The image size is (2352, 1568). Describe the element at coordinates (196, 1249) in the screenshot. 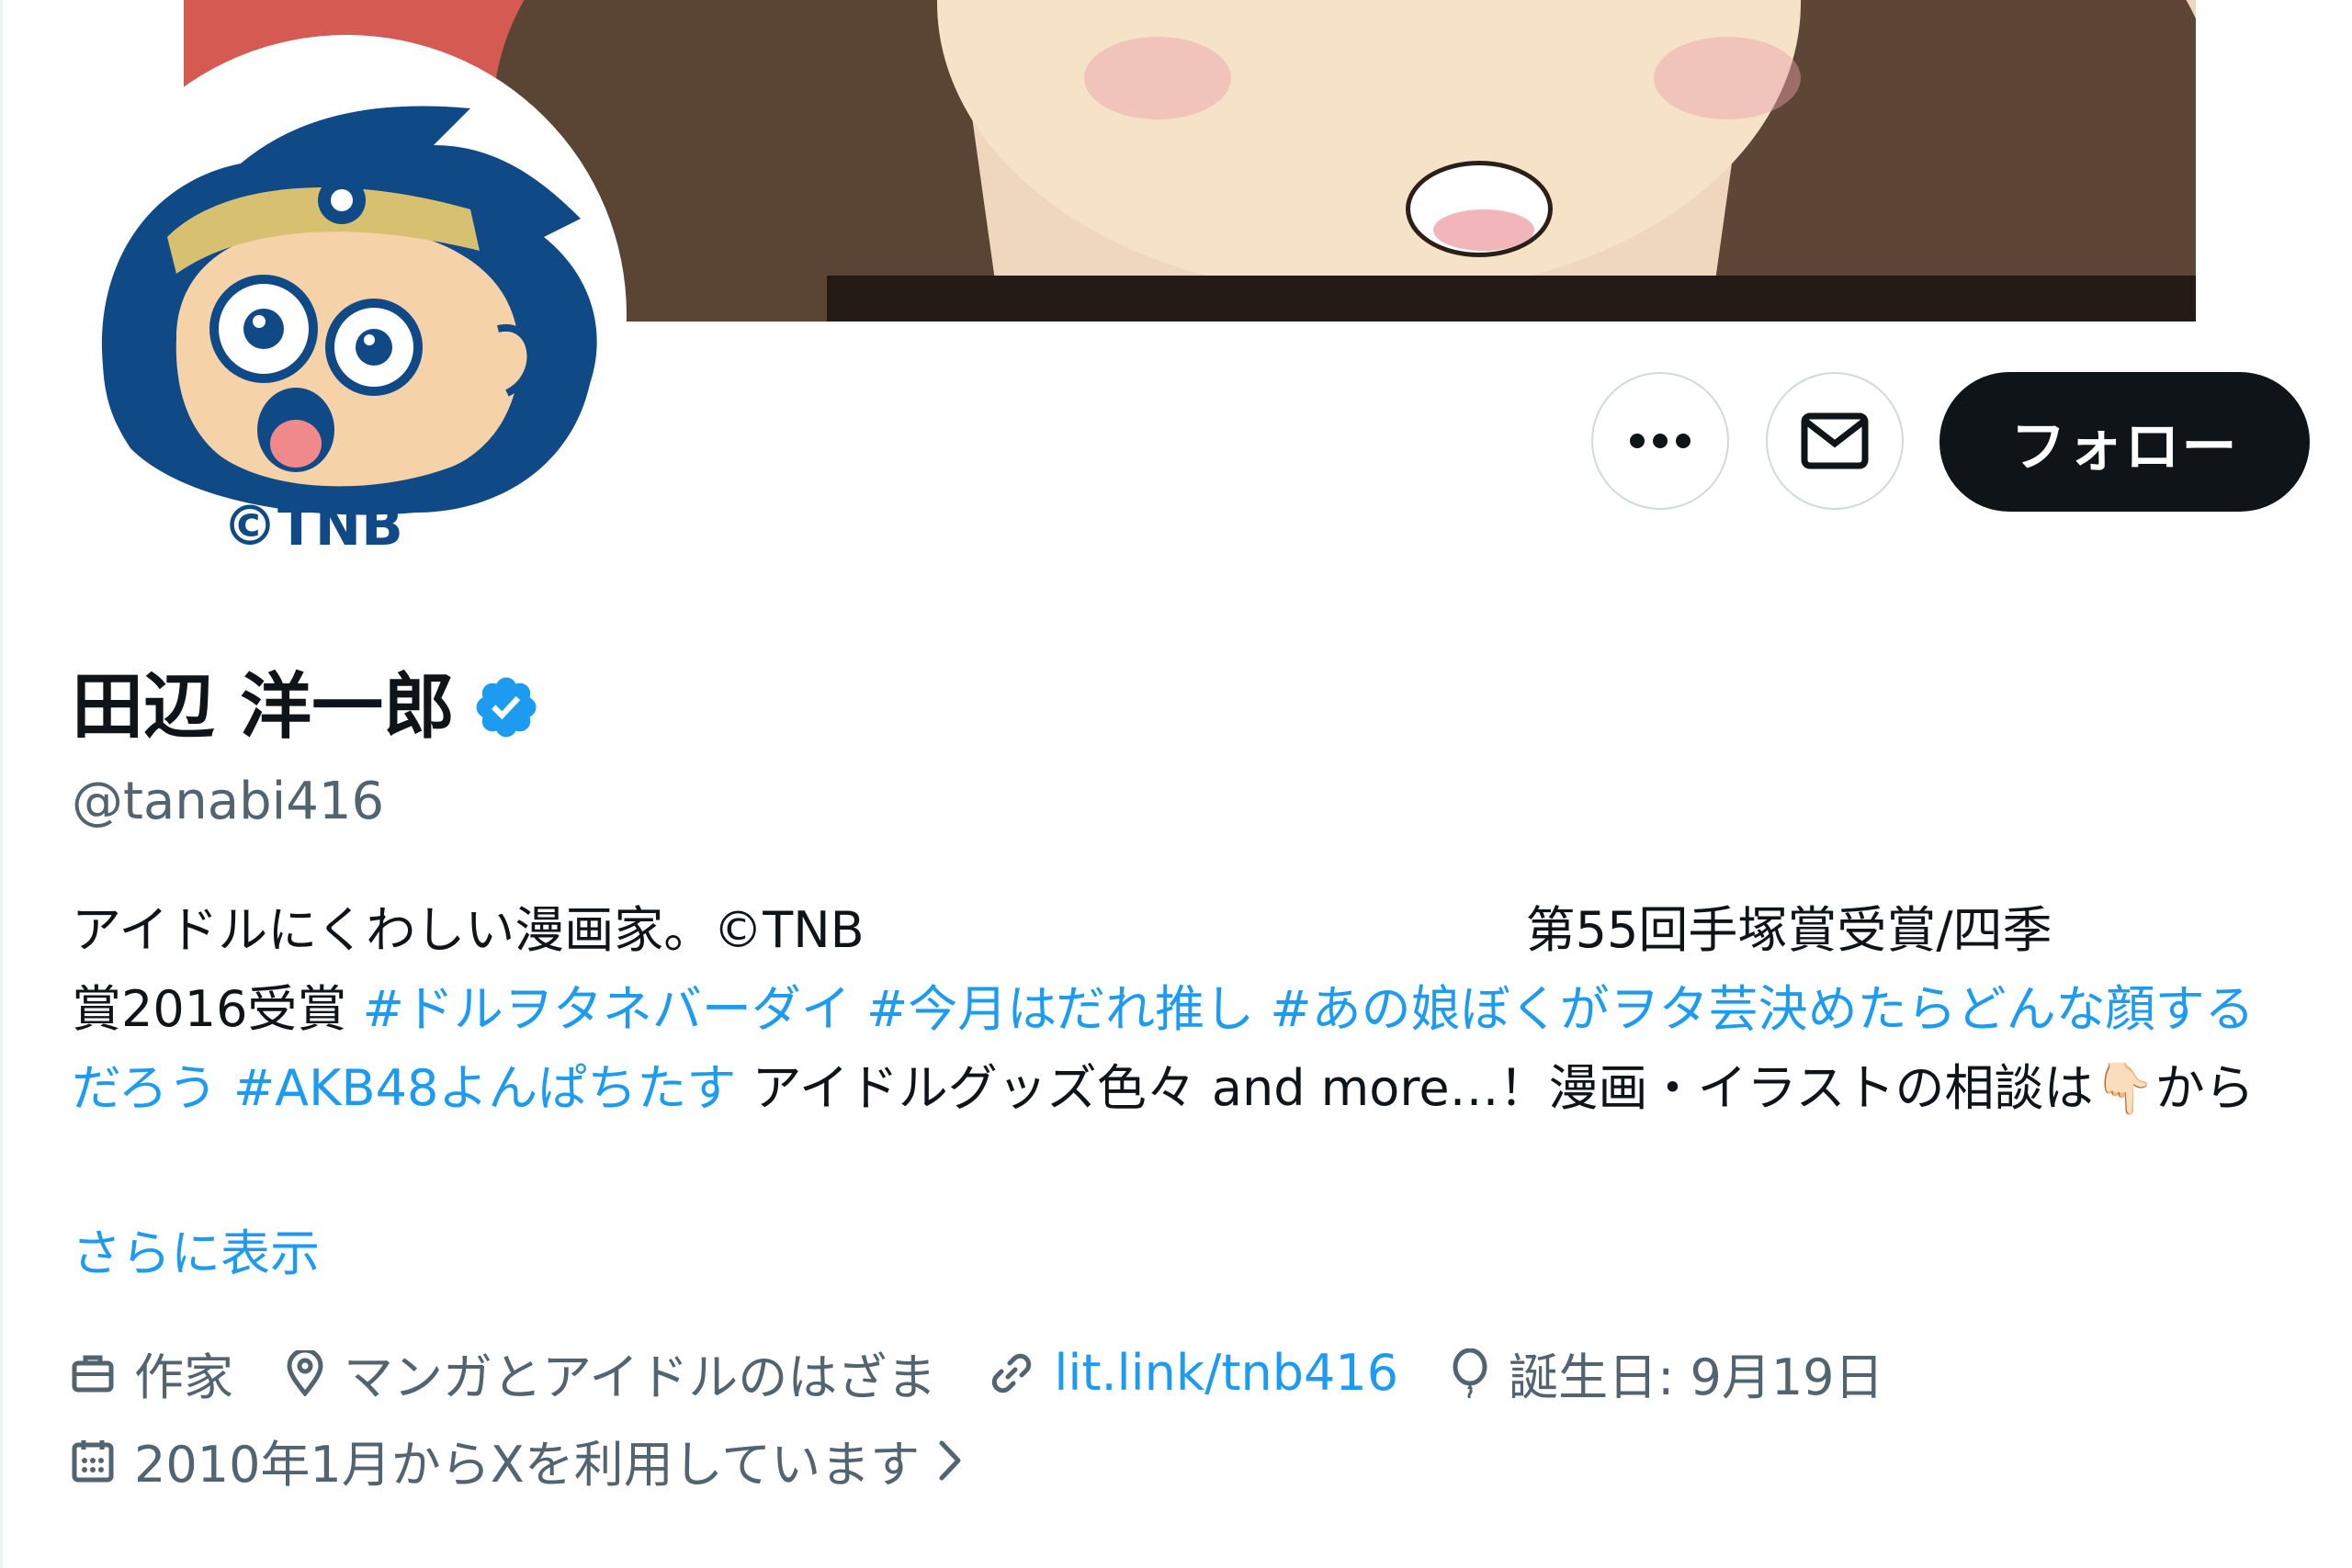

I see `show-more-link: さらに表示` at that location.